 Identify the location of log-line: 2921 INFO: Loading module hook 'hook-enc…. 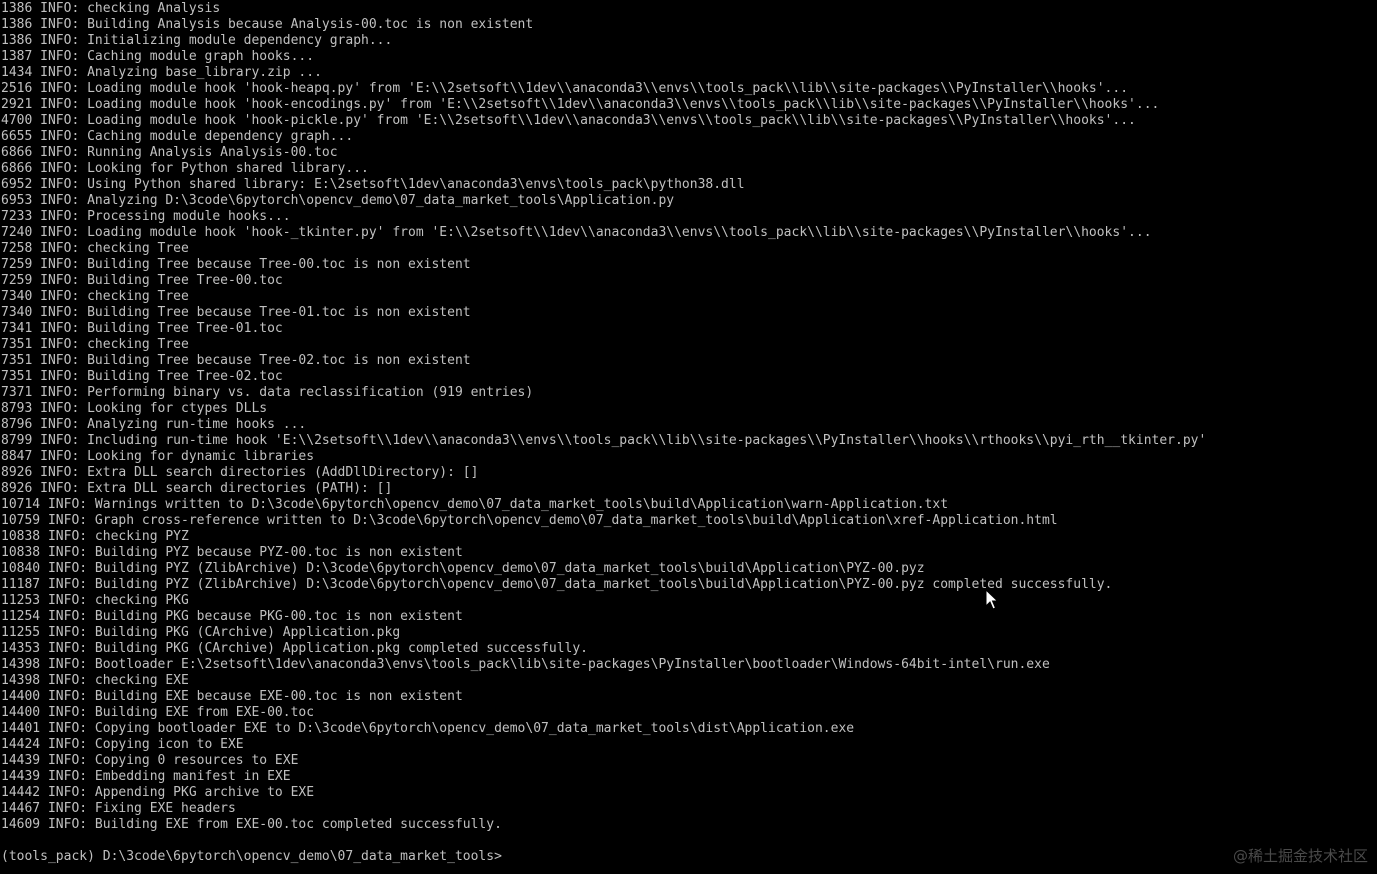
(580, 104).